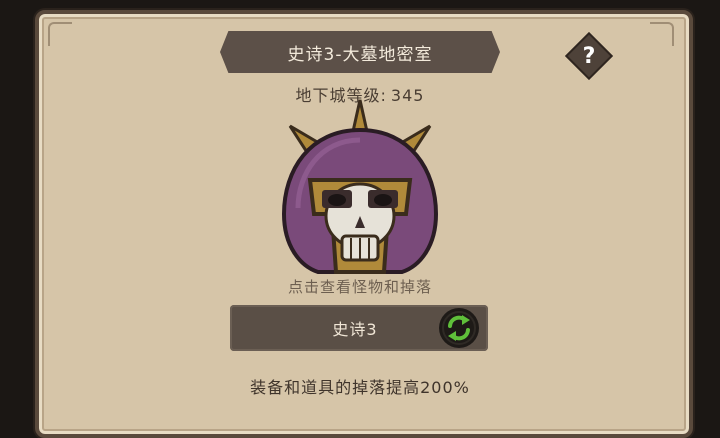 Image resolution: width=720 pixels, height=438 pixels. What do you see at coordinates (360, 387) in the screenshot?
I see `drop-bonus-text: 装备和道具的掉落提高200%` at bounding box center [360, 387].